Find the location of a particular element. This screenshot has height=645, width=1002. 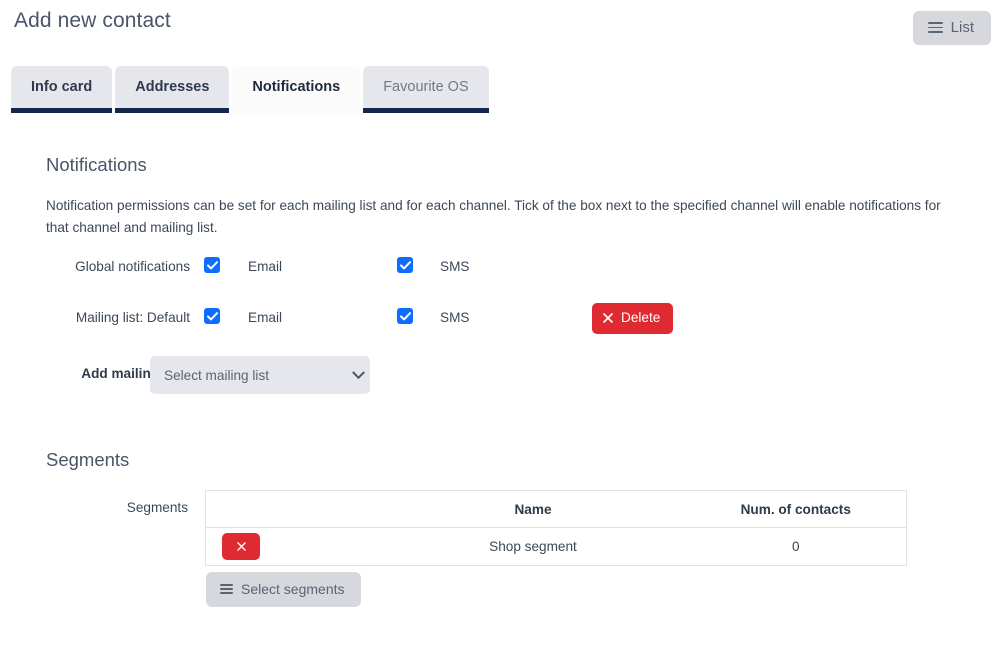

remove-segment-button is located at coordinates (241, 546).